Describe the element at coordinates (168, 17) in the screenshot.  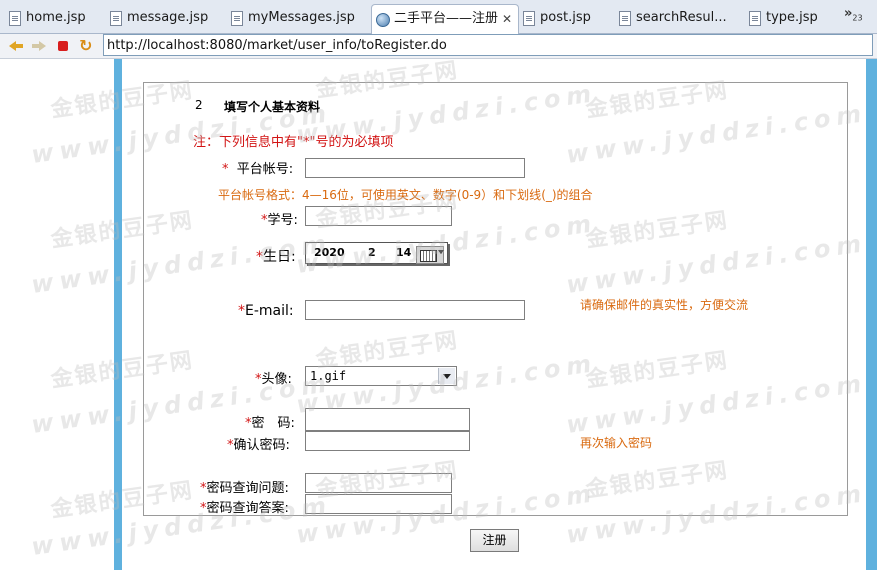
I see `tab-label: message.jsp` at that location.